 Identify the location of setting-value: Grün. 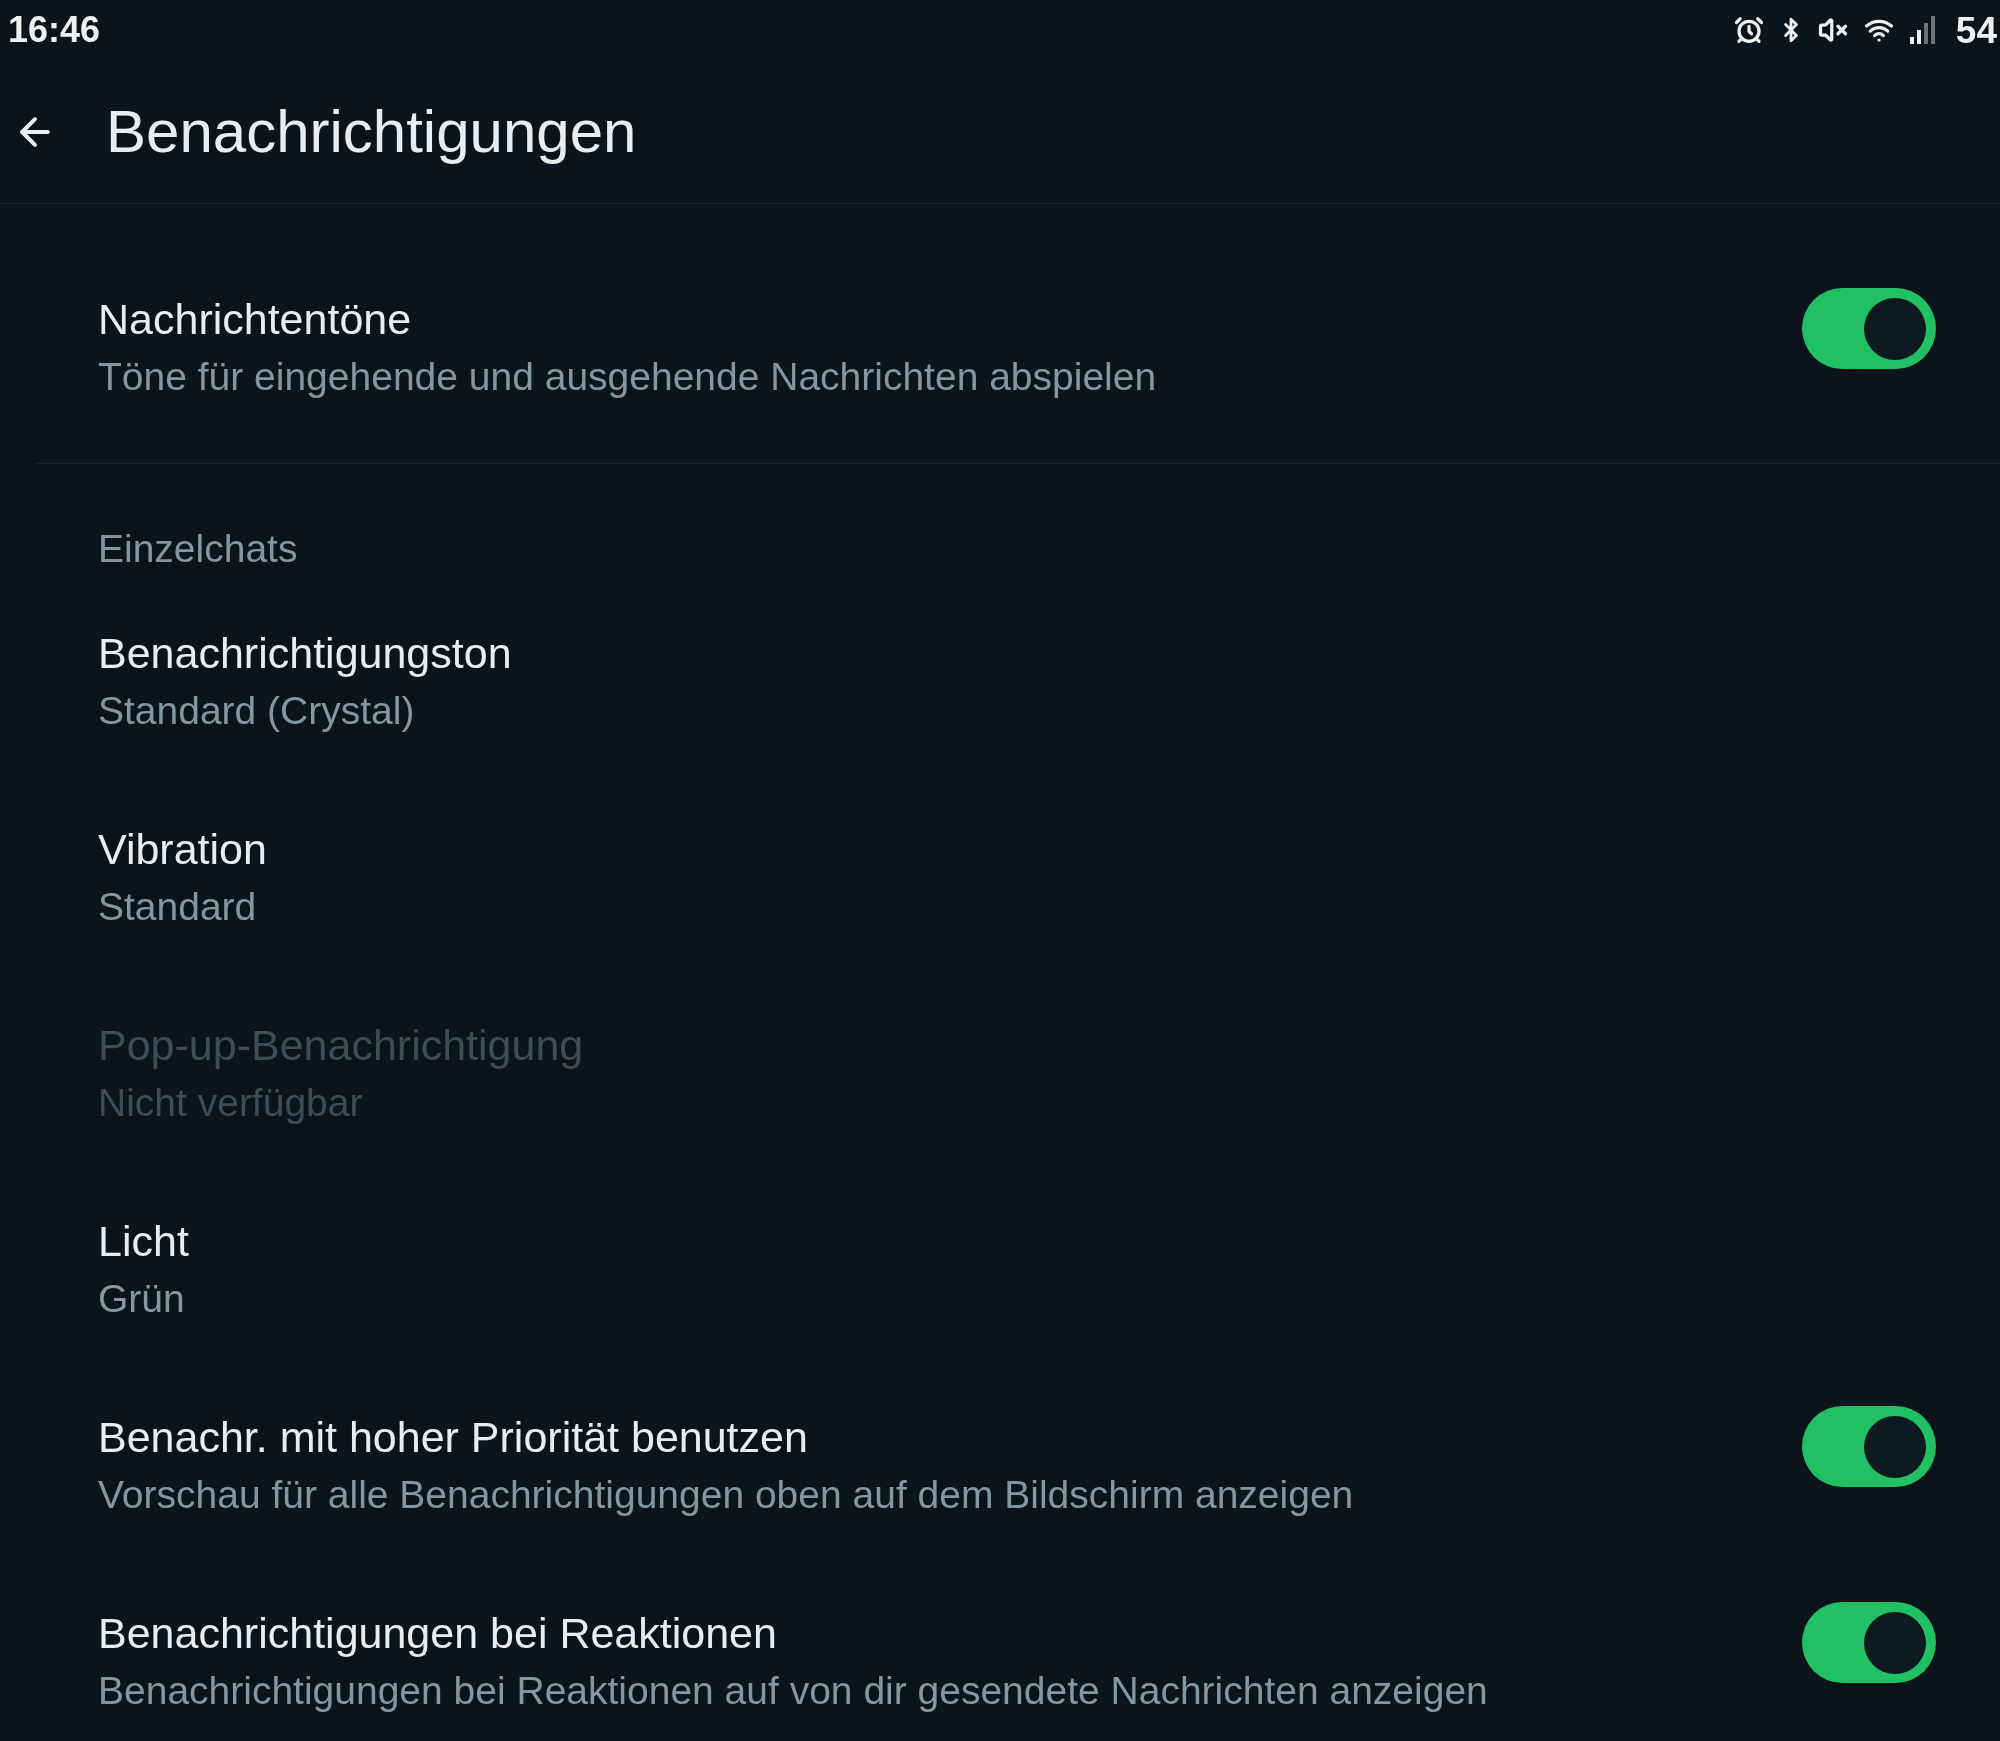
(141, 1299).